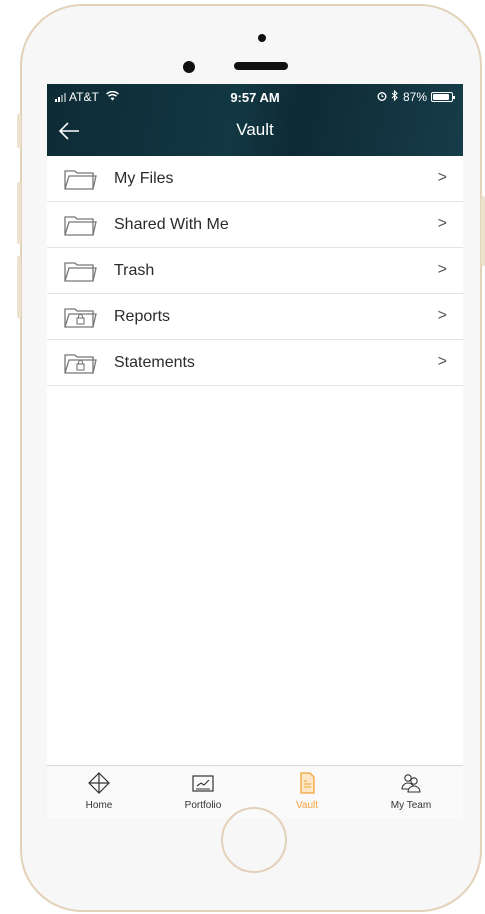  I want to click on page-title: Vault, so click(255, 129).